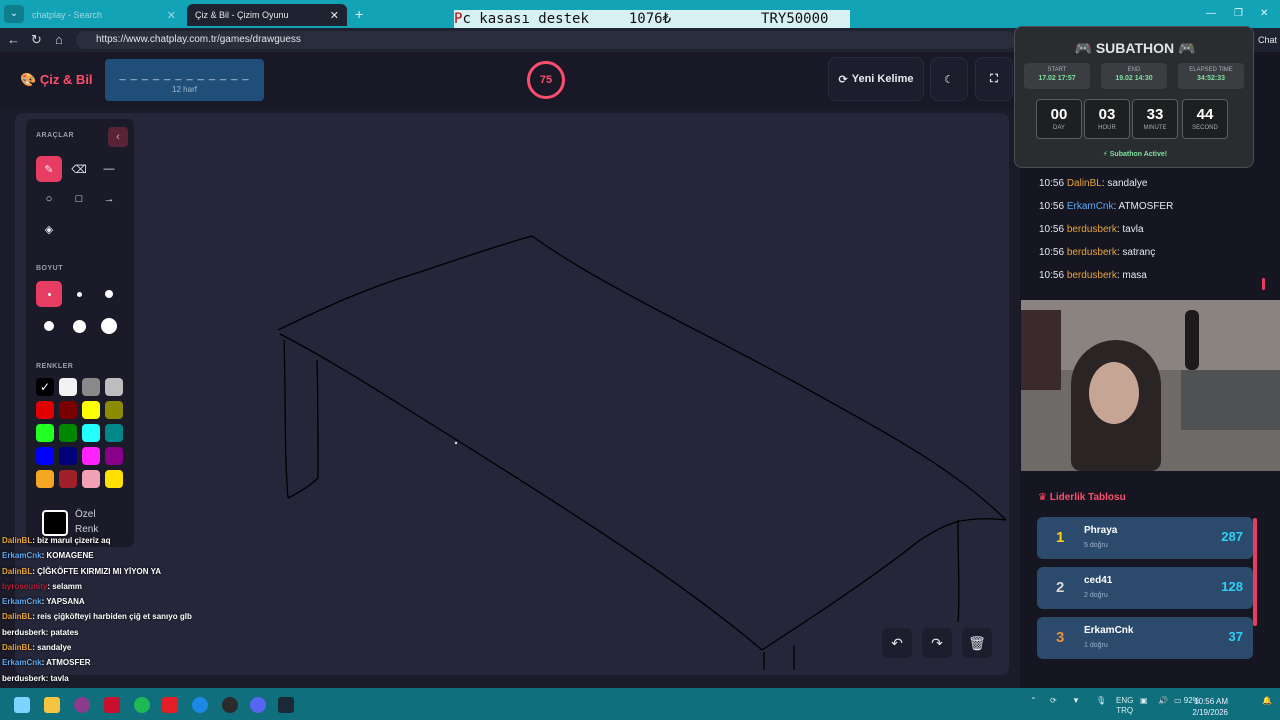  What do you see at coordinates (1125, 710) in the screenshot?
I see `lang-bottom: TRQ` at bounding box center [1125, 710].